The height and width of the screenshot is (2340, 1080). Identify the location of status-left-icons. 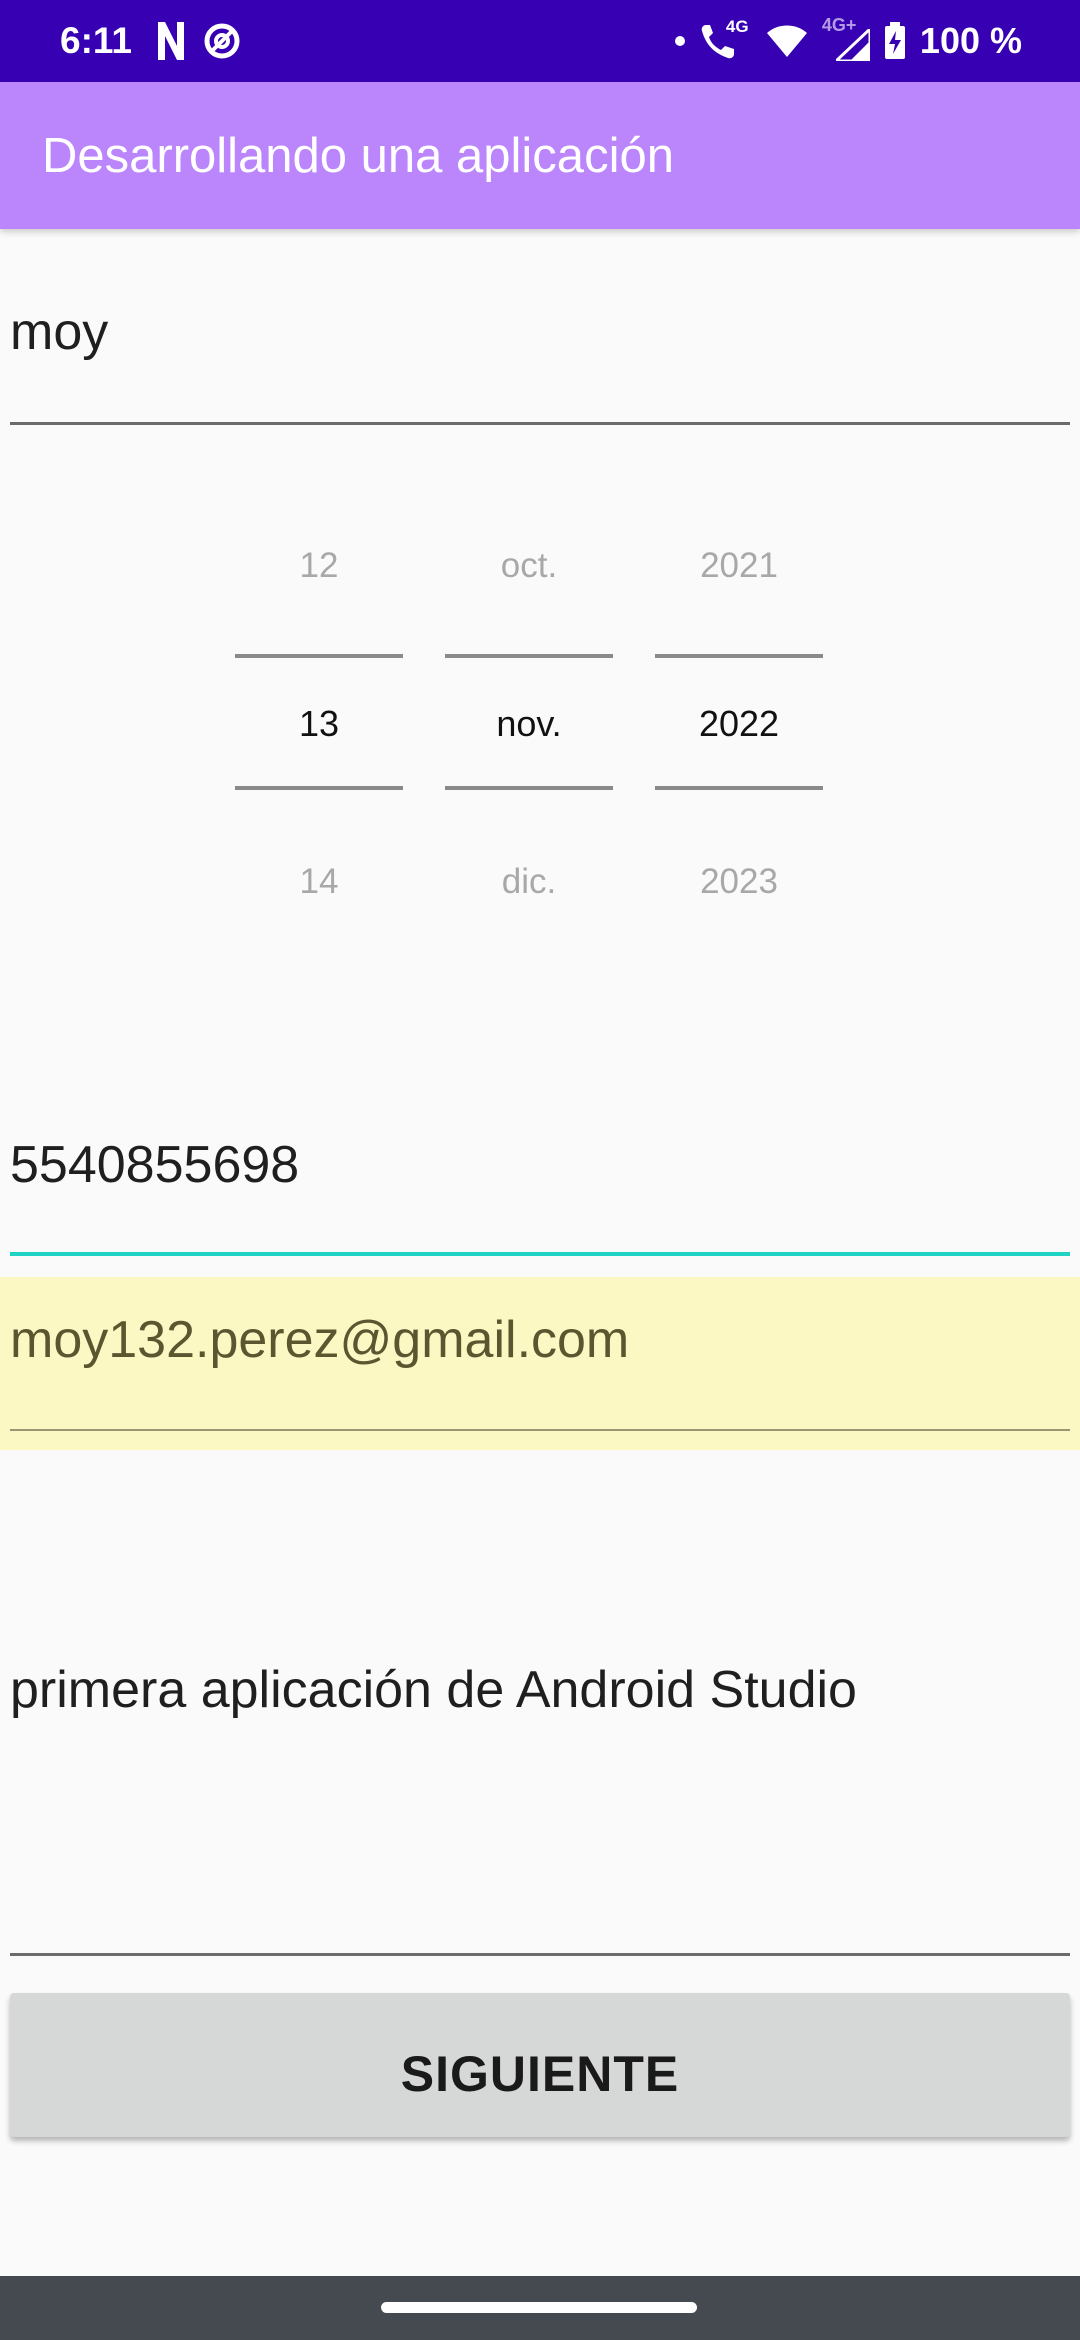
(200, 41).